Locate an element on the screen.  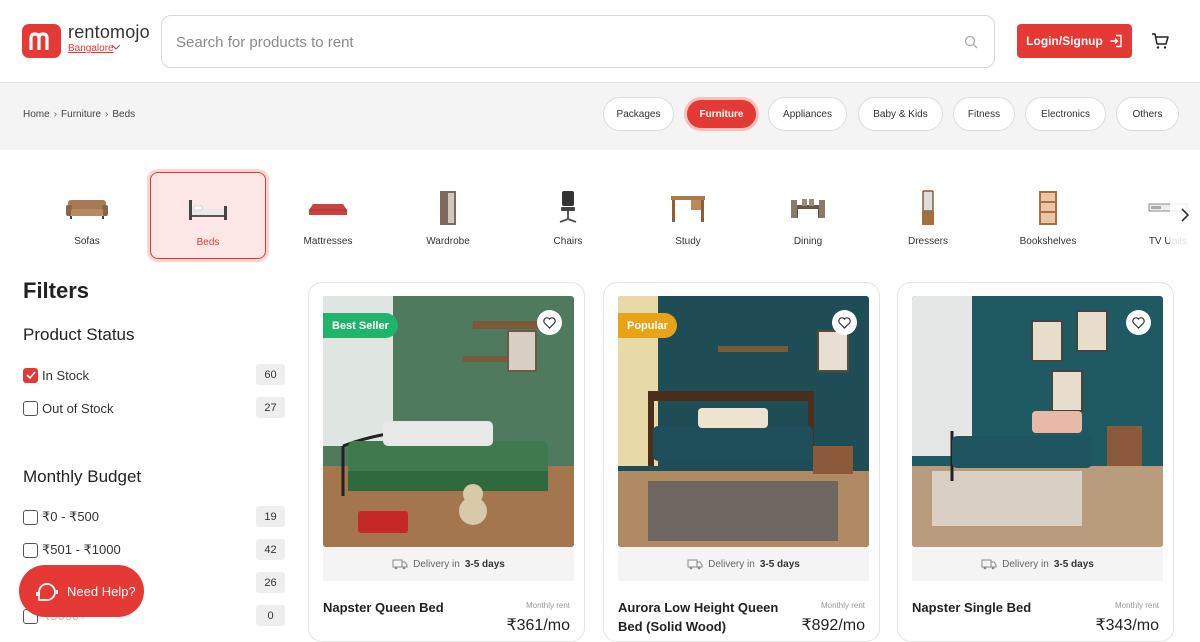
need-help-button: Need Help? is located at coordinates (81, 591).